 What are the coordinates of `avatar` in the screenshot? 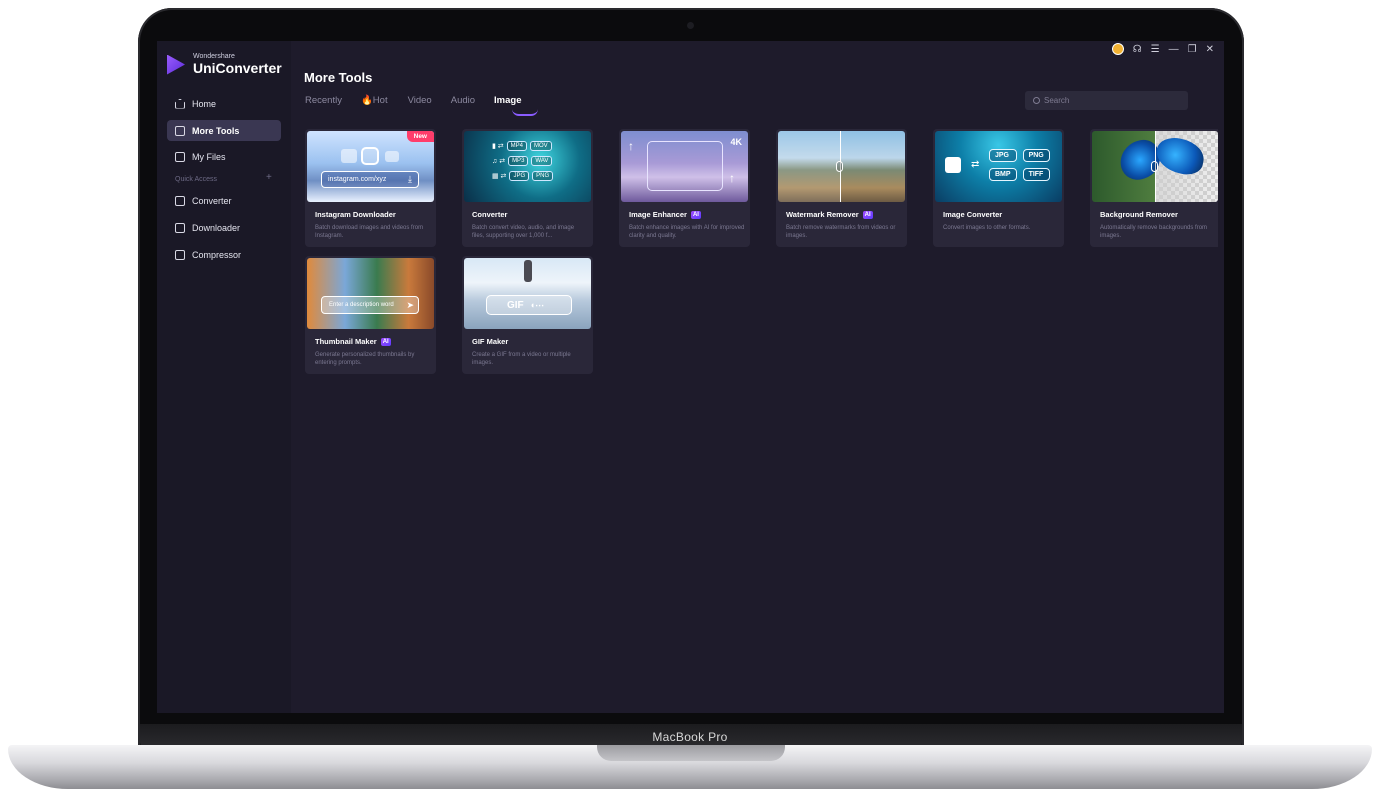 It's located at (1117, 49).